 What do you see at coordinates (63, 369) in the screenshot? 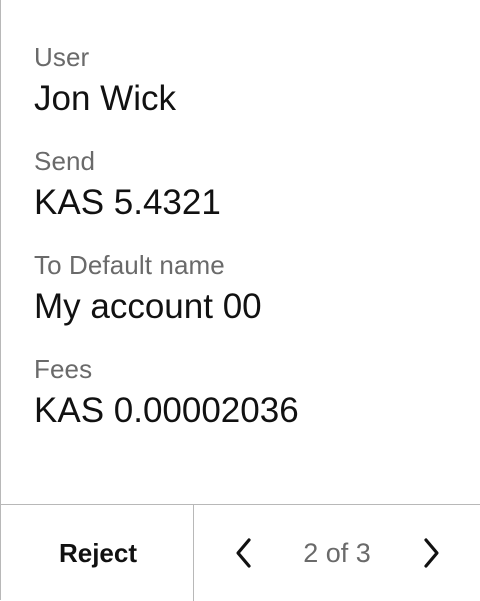
I see `fees-label: Fees` at bounding box center [63, 369].